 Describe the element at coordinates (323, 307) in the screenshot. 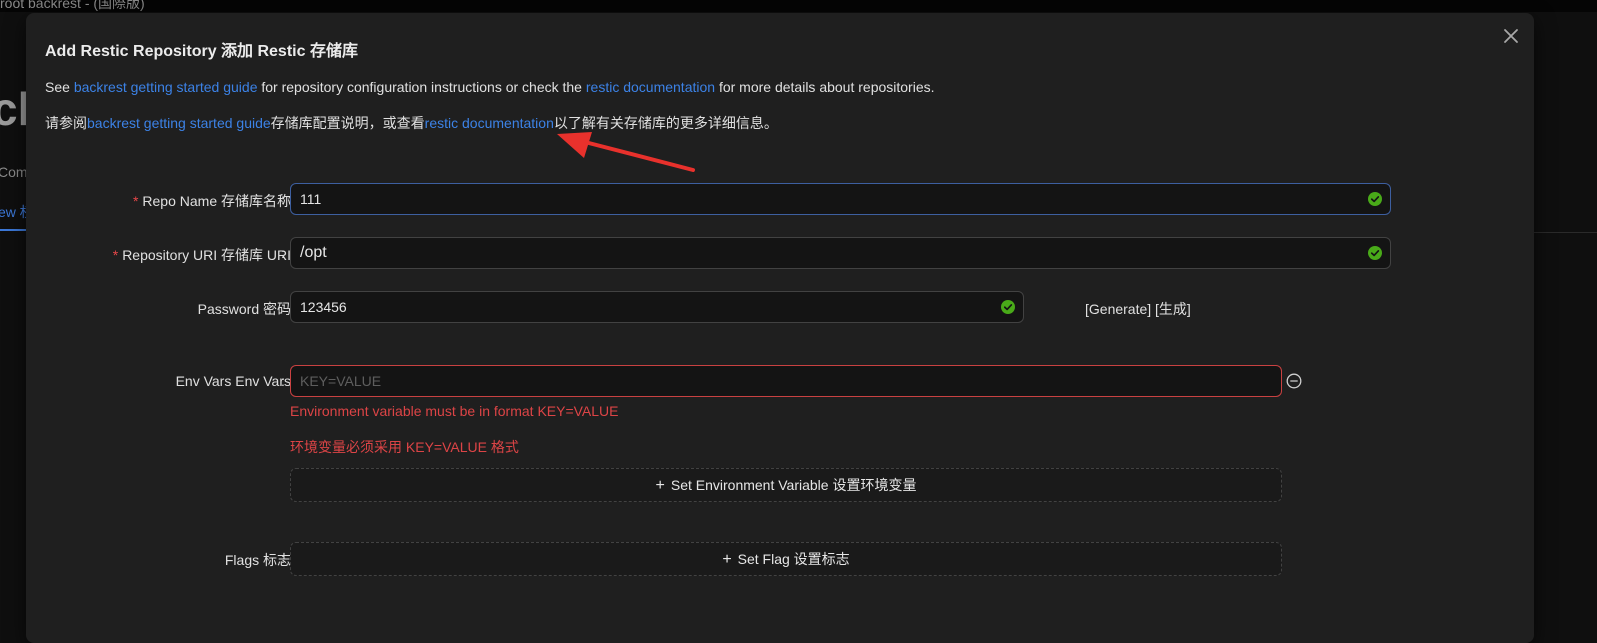

I see `password-value: 123456` at that location.